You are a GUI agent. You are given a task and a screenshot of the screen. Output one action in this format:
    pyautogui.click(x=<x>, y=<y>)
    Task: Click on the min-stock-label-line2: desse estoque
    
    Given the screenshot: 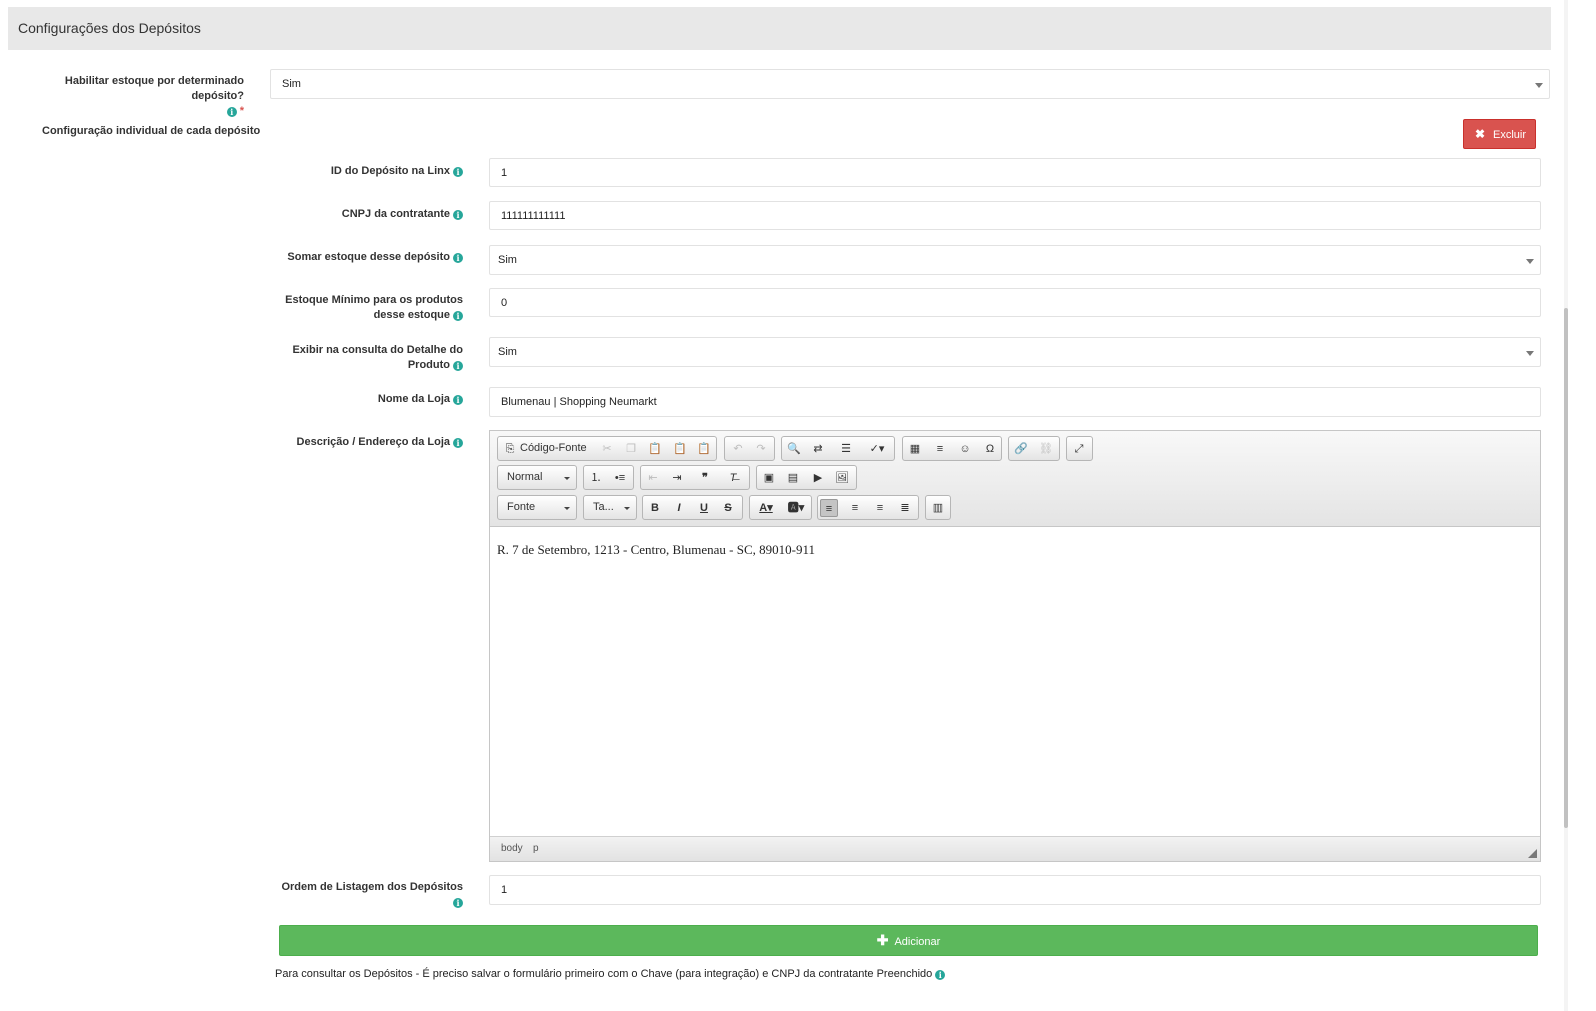 What is the action you would take?
    pyautogui.click(x=411, y=315)
    